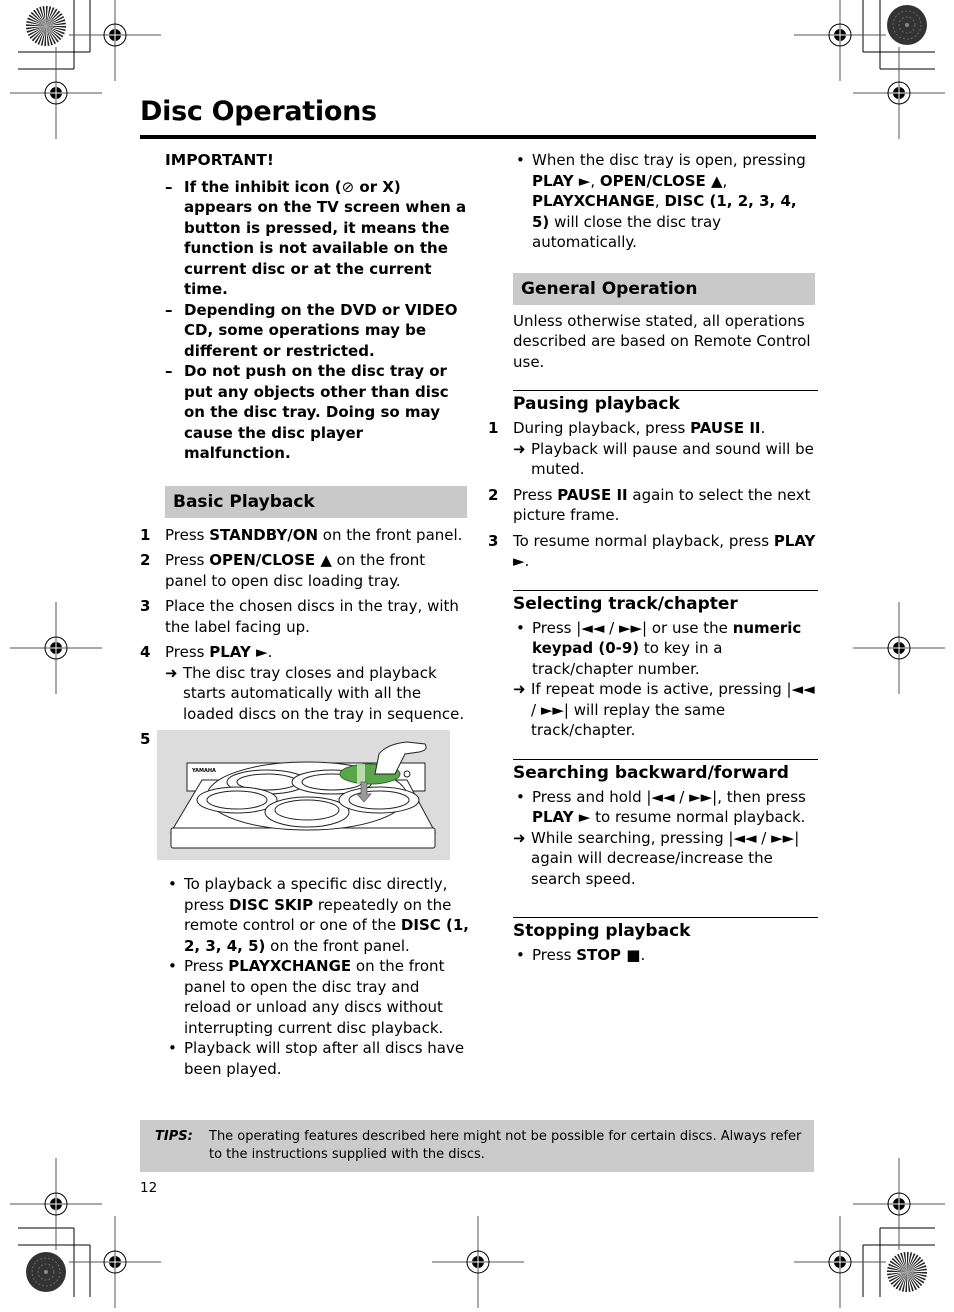 Image resolution: width=954 pixels, height=1312 pixels. Describe the element at coordinates (149, 1188) in the screenshot. I see `page-number: 12` at that location.